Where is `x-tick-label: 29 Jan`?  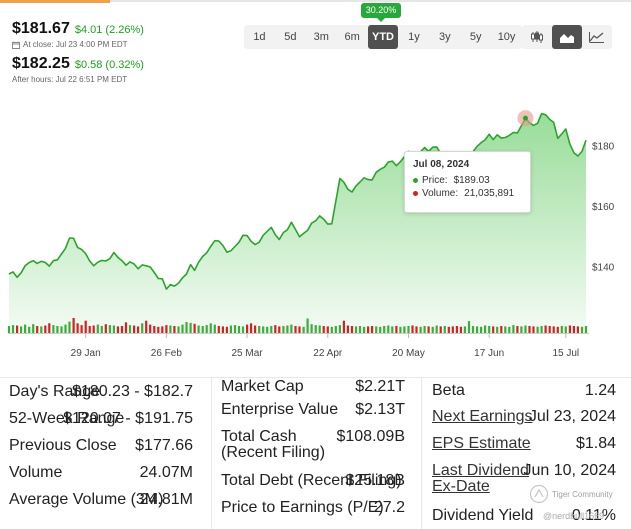
x-tick-label: 29 Jan is located at coordinates (86, 353).